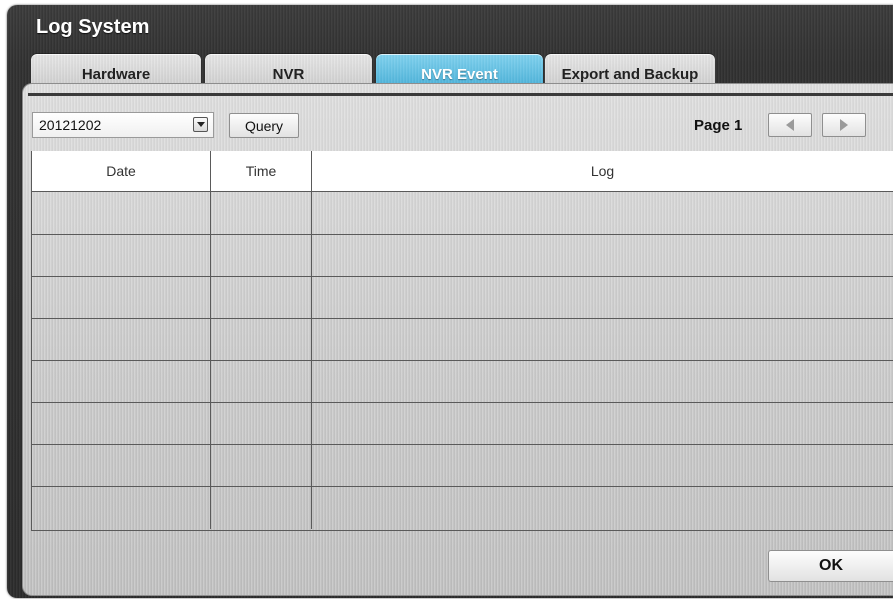 The width and height of the screenshot is (893, 599). Describe the element at coordinates (116, 74) in the screenshot. I see `tab-label: Hardware` at that location.